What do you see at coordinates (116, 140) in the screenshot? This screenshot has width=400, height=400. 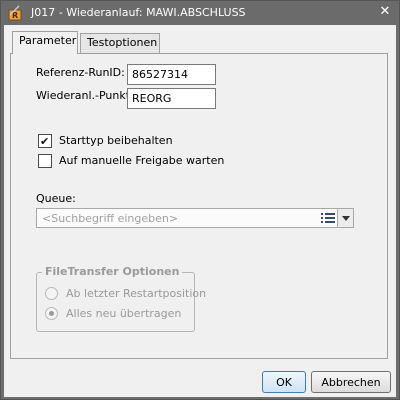 I see `keep-starttype-label: Starttyp beibehalten` at bounding box center [116, 140].